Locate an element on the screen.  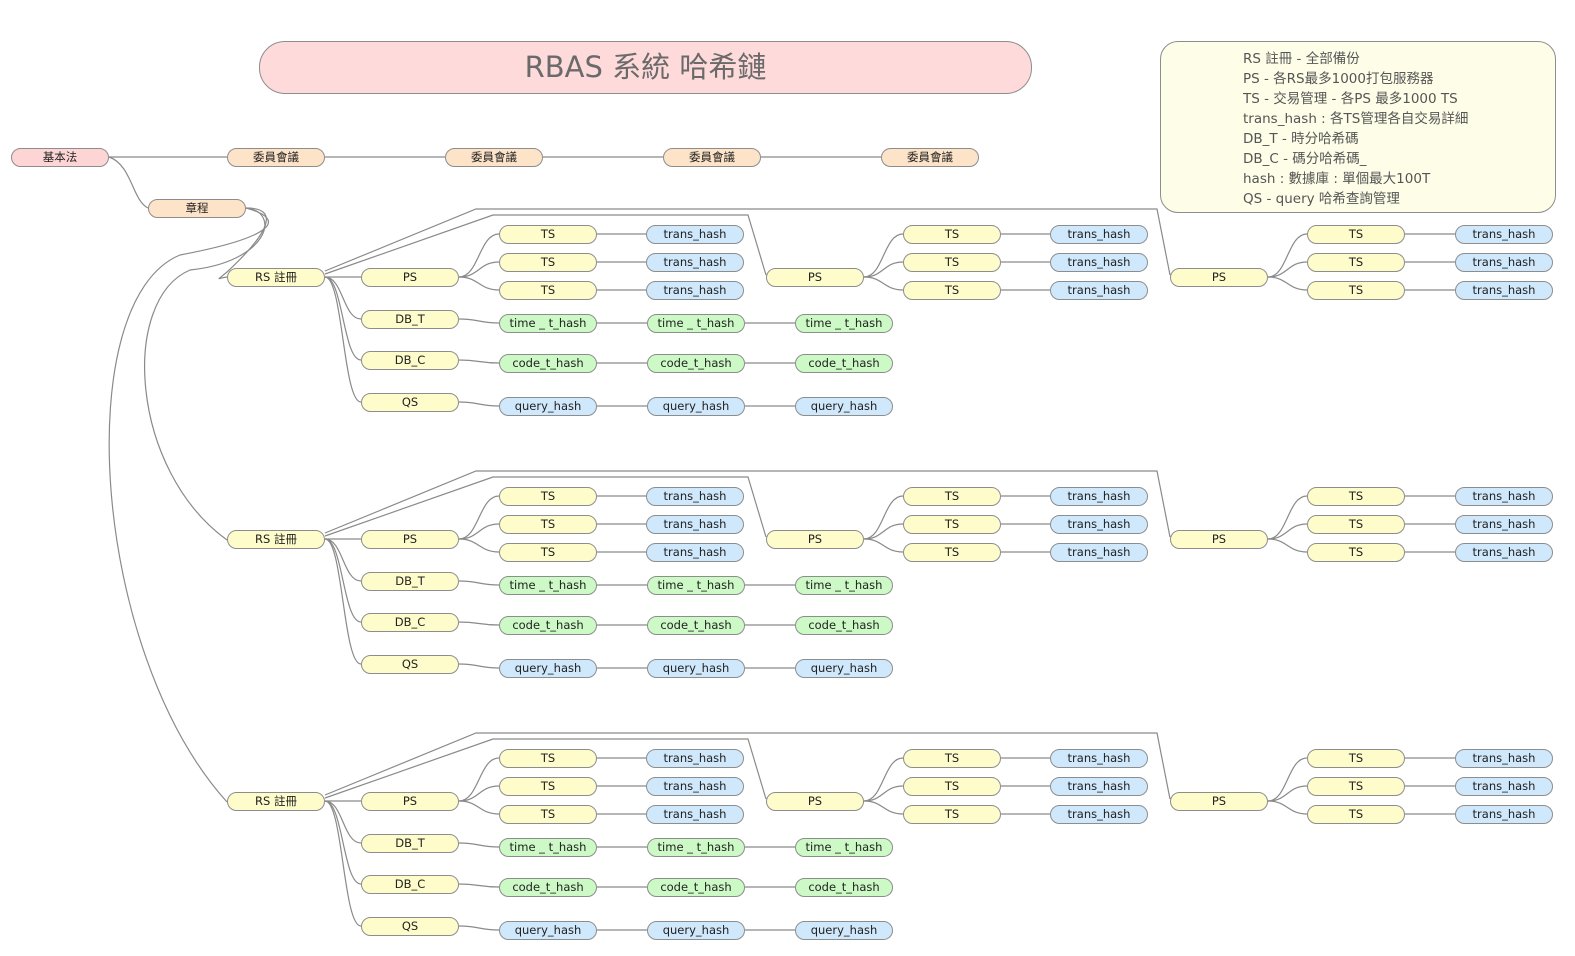
charter-node: 章程 is located at coordinates (197, 208).